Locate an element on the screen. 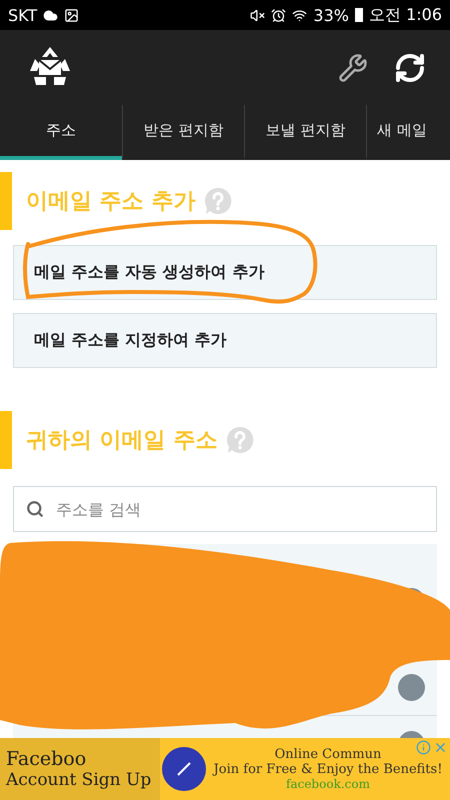  close-icon is located at coordinates (440, 747).